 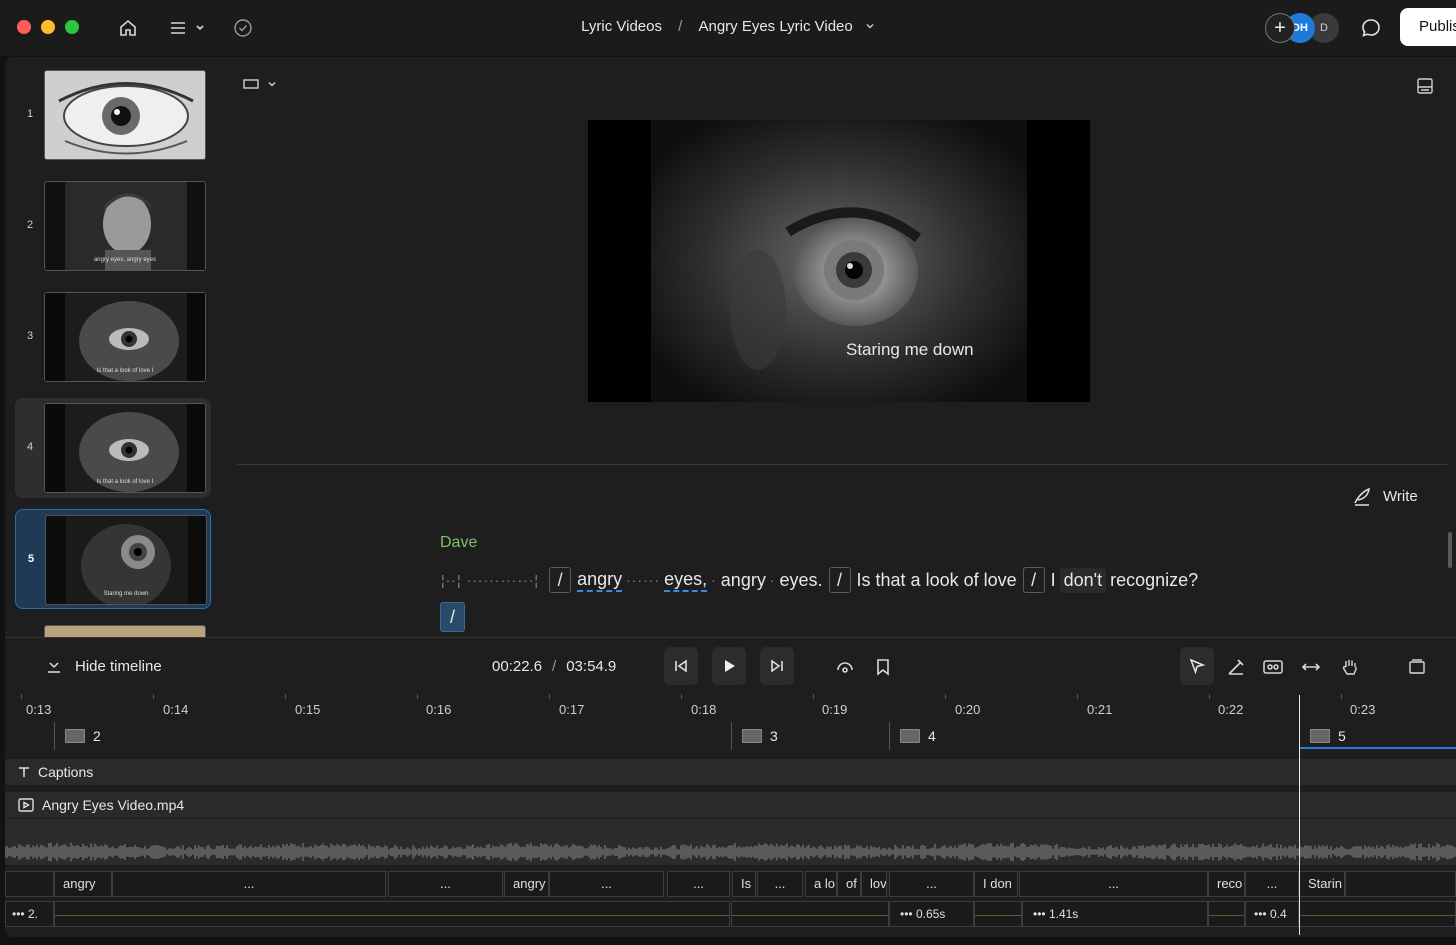 What do you see at coordinates (845, 667) in the screenshot?
I see `loop-speed-icon` at bounding box center [845, 667].